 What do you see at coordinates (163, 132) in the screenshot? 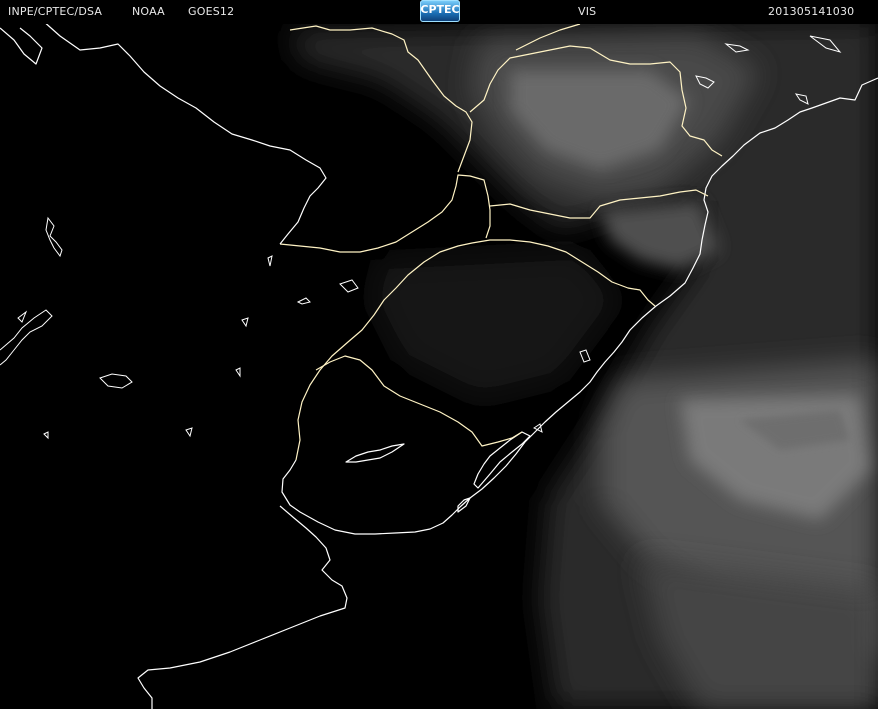
I see `paraguay-river` at bounding box center [163, 132].